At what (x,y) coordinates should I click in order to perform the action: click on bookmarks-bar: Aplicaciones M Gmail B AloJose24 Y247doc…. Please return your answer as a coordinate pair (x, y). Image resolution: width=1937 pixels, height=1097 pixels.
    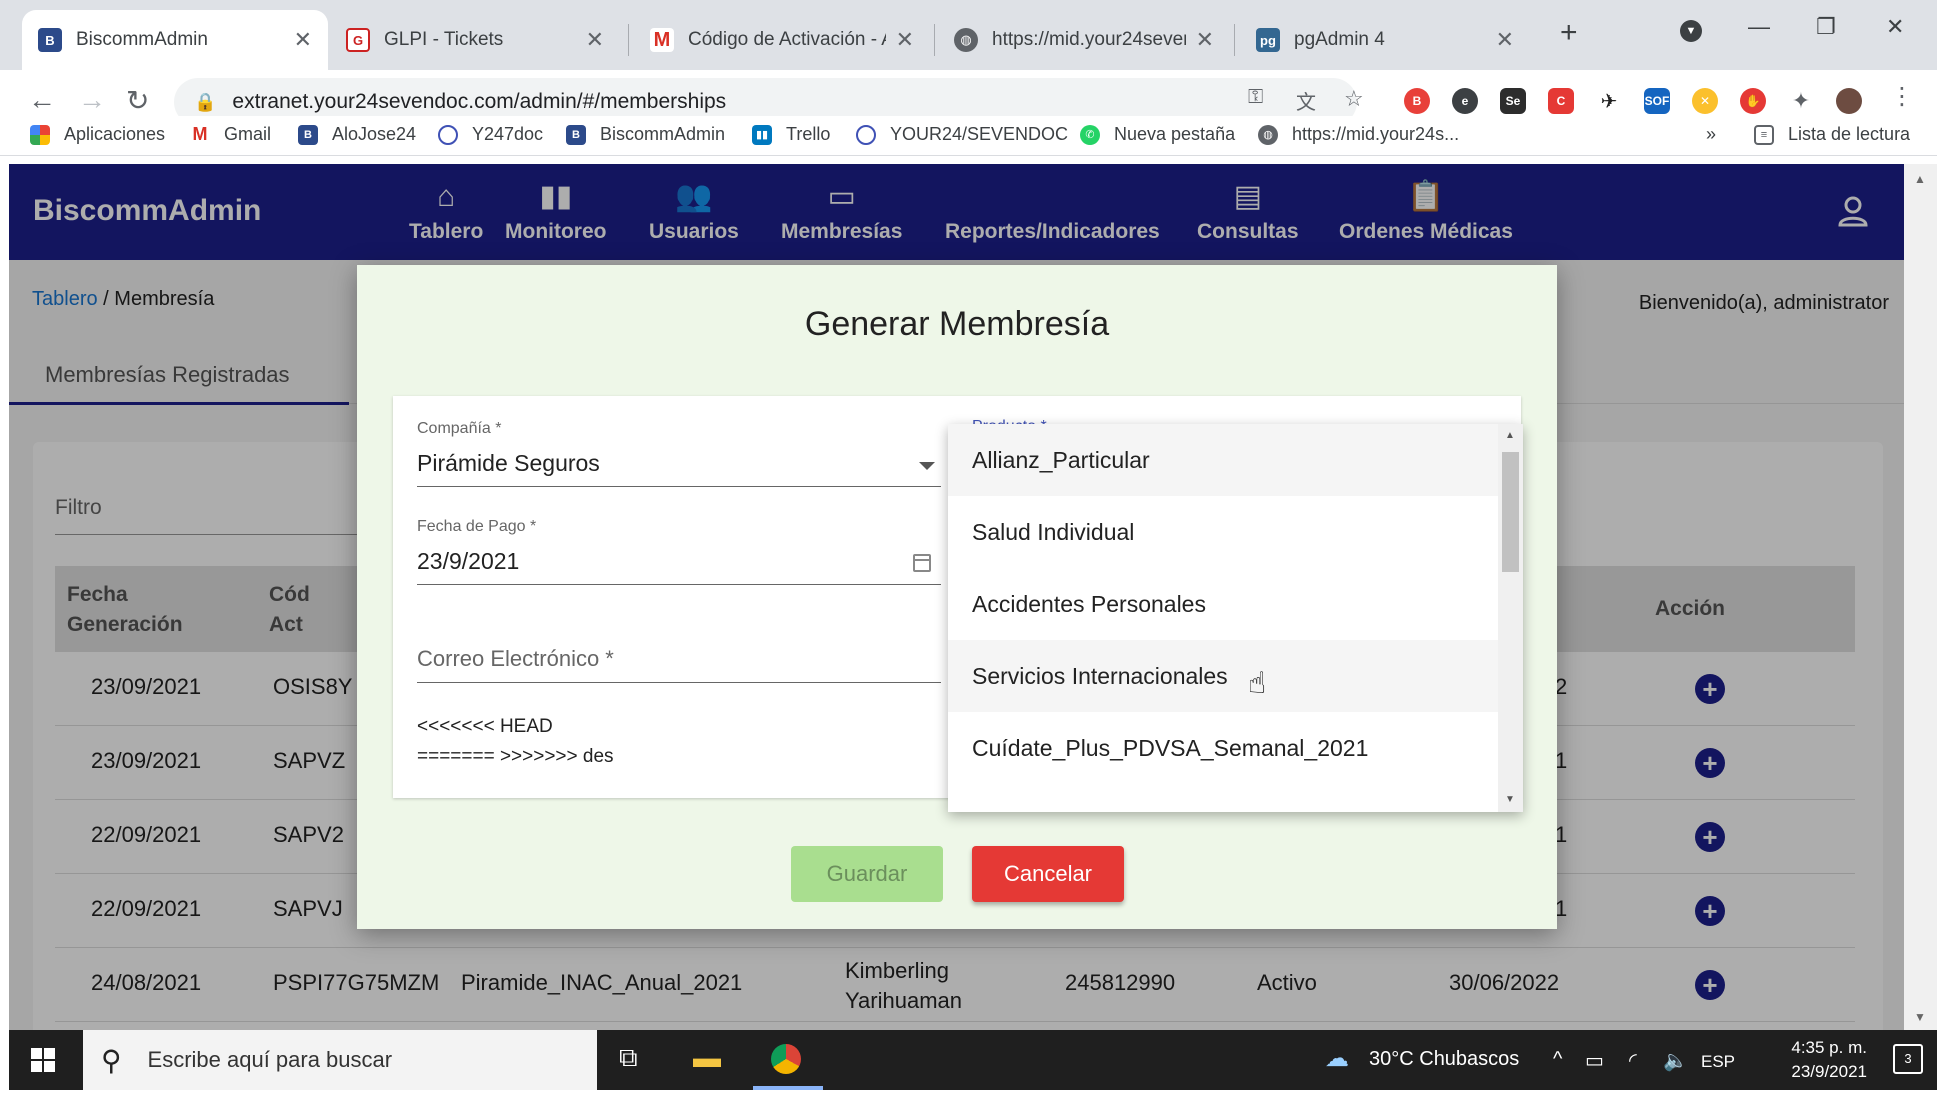
    Looking at the image, I should click on (968, 136).